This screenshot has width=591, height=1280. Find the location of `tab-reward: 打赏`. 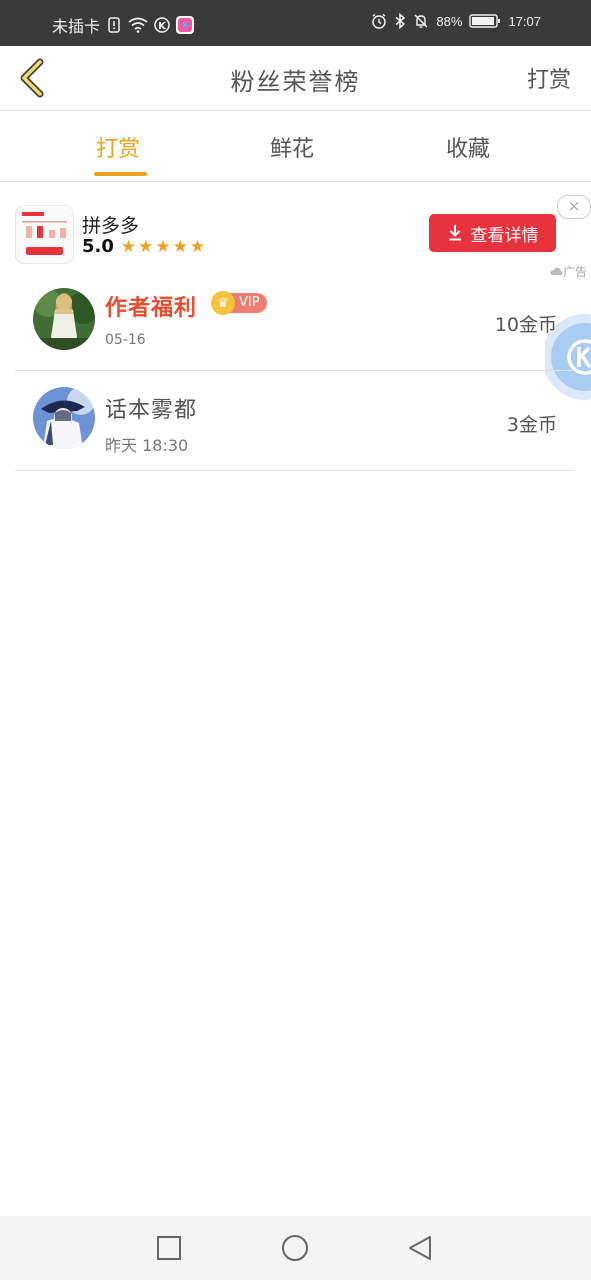

tab-reward: 打赏 is located at coordinates (118, 147).